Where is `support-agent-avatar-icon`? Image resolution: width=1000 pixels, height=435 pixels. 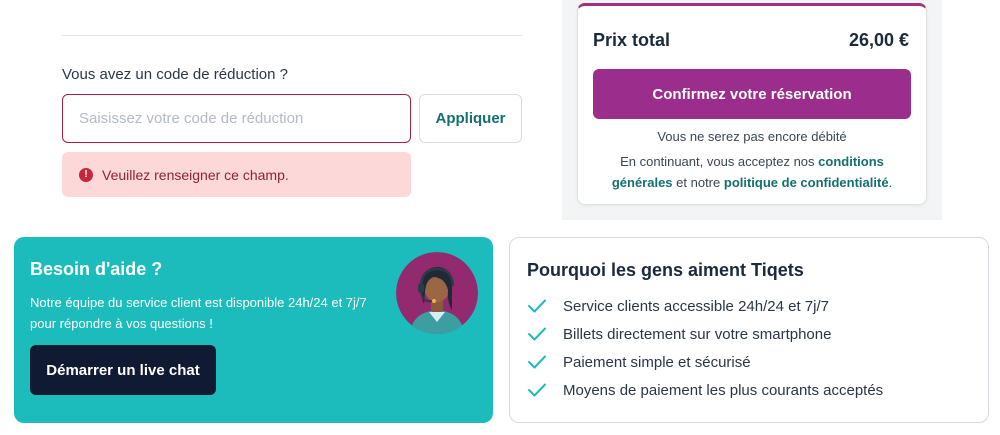
support-agent-avatar-icon is located at coordinates (437, 293).